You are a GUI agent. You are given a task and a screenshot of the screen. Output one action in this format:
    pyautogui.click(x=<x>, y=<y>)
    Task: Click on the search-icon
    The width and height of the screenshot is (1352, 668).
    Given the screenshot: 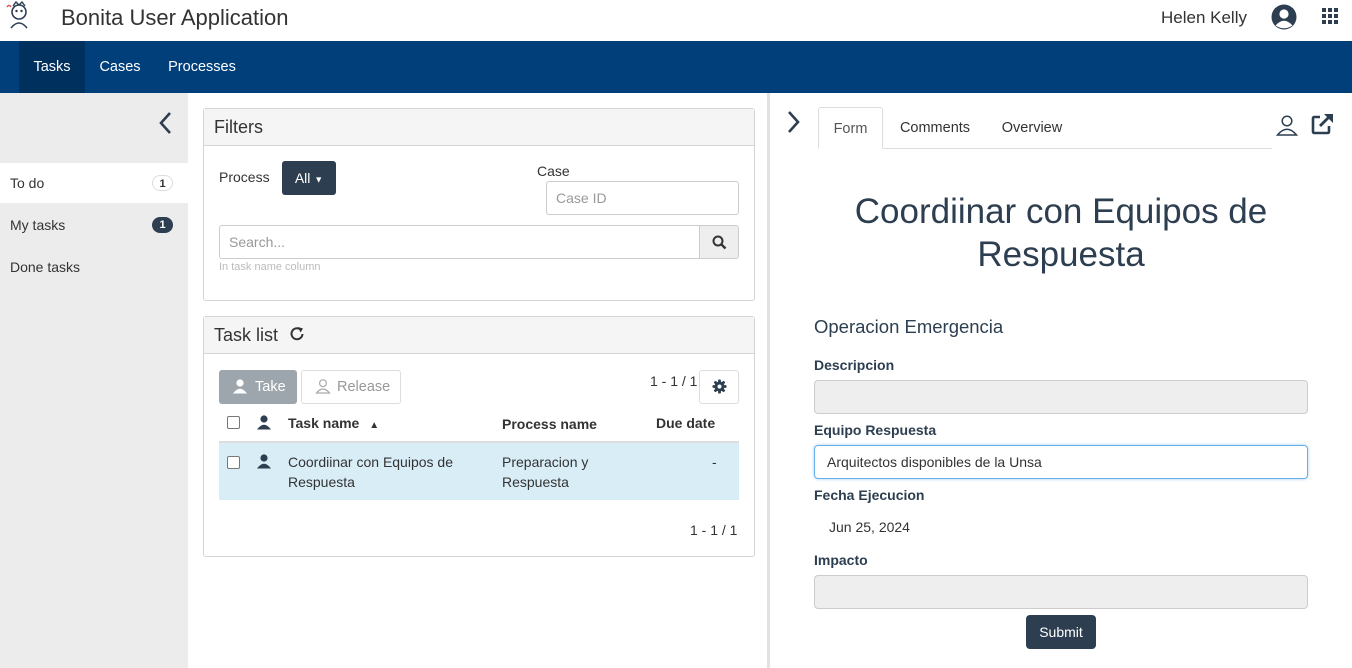 What is the action you would take?
    pyautogui.click(x=719, y=242)
    